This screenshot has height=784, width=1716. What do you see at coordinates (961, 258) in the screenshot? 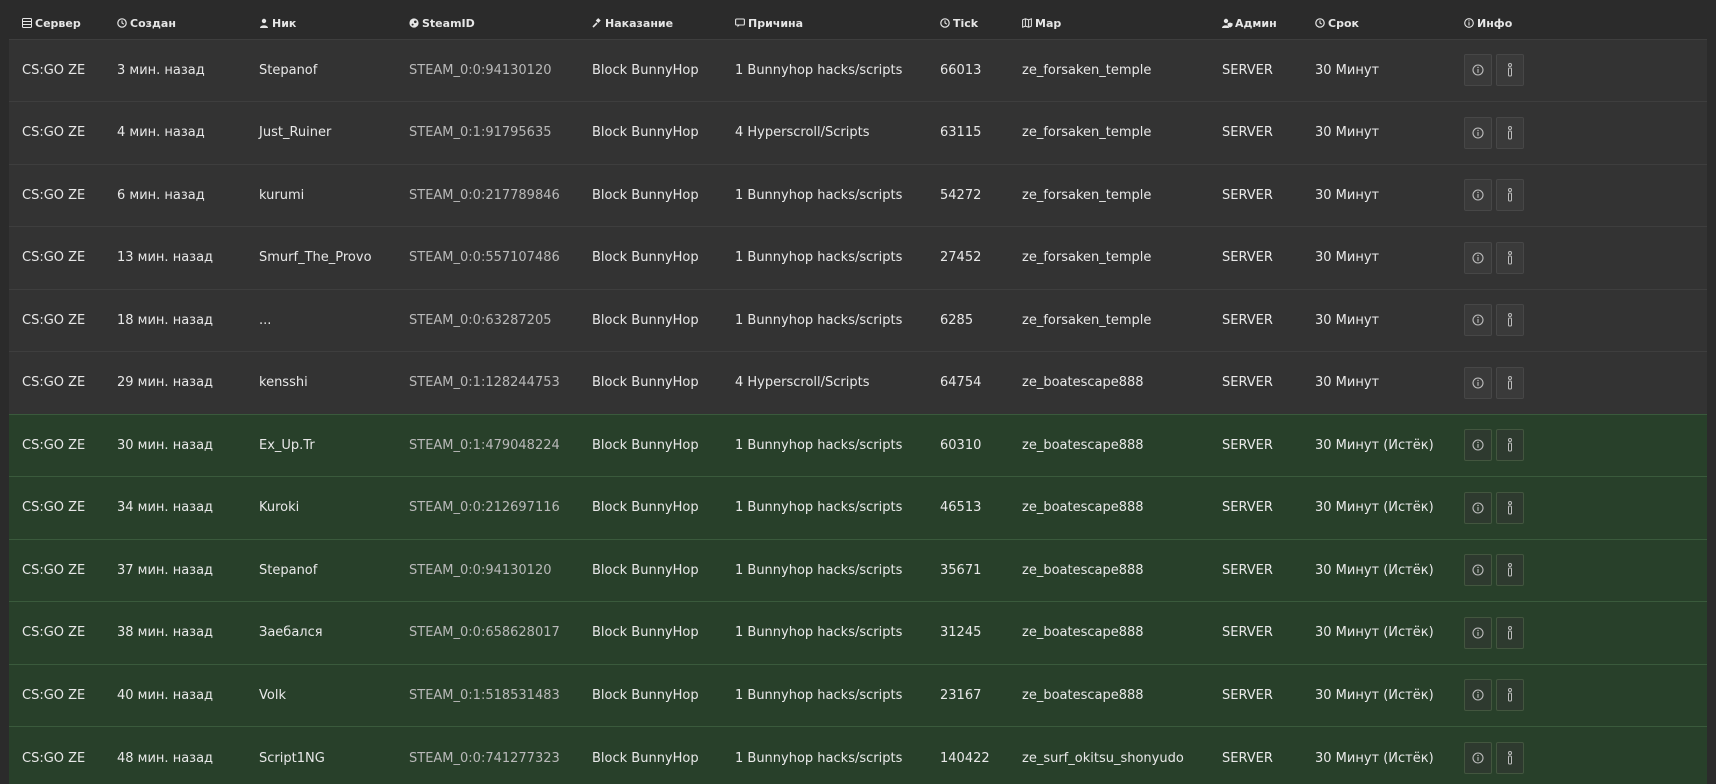
I see `cell-tick: 27452` at bounding box center [961, 258].